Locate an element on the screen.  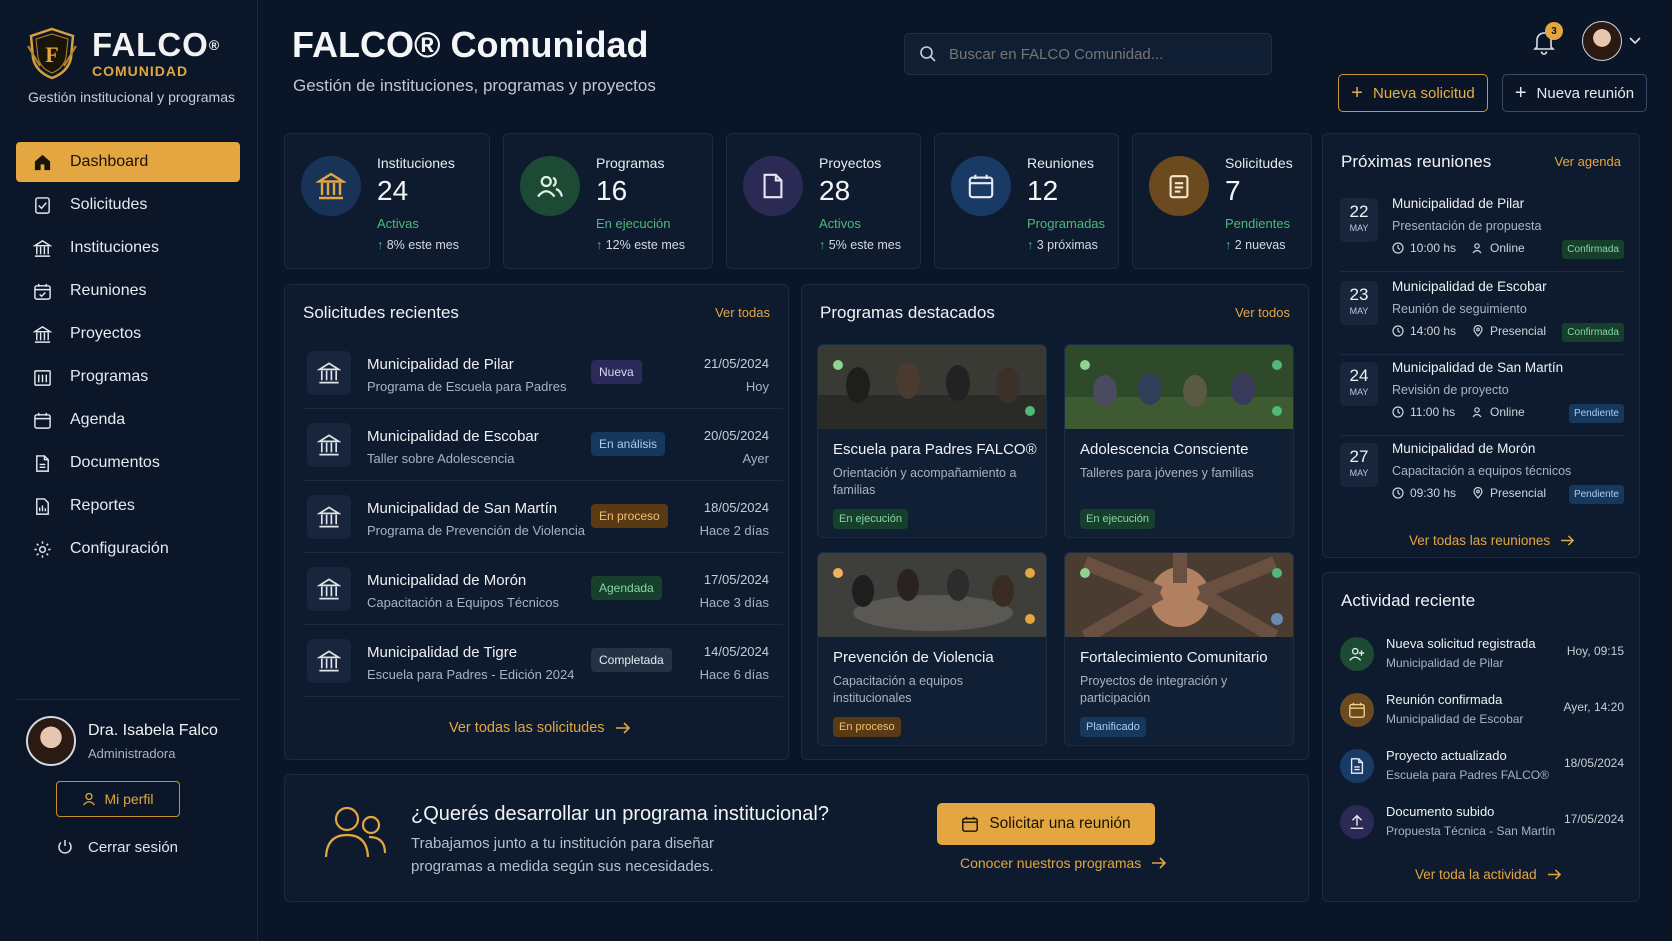
tagline: Gestión institucional y programas is located at coordinates (131, 97).